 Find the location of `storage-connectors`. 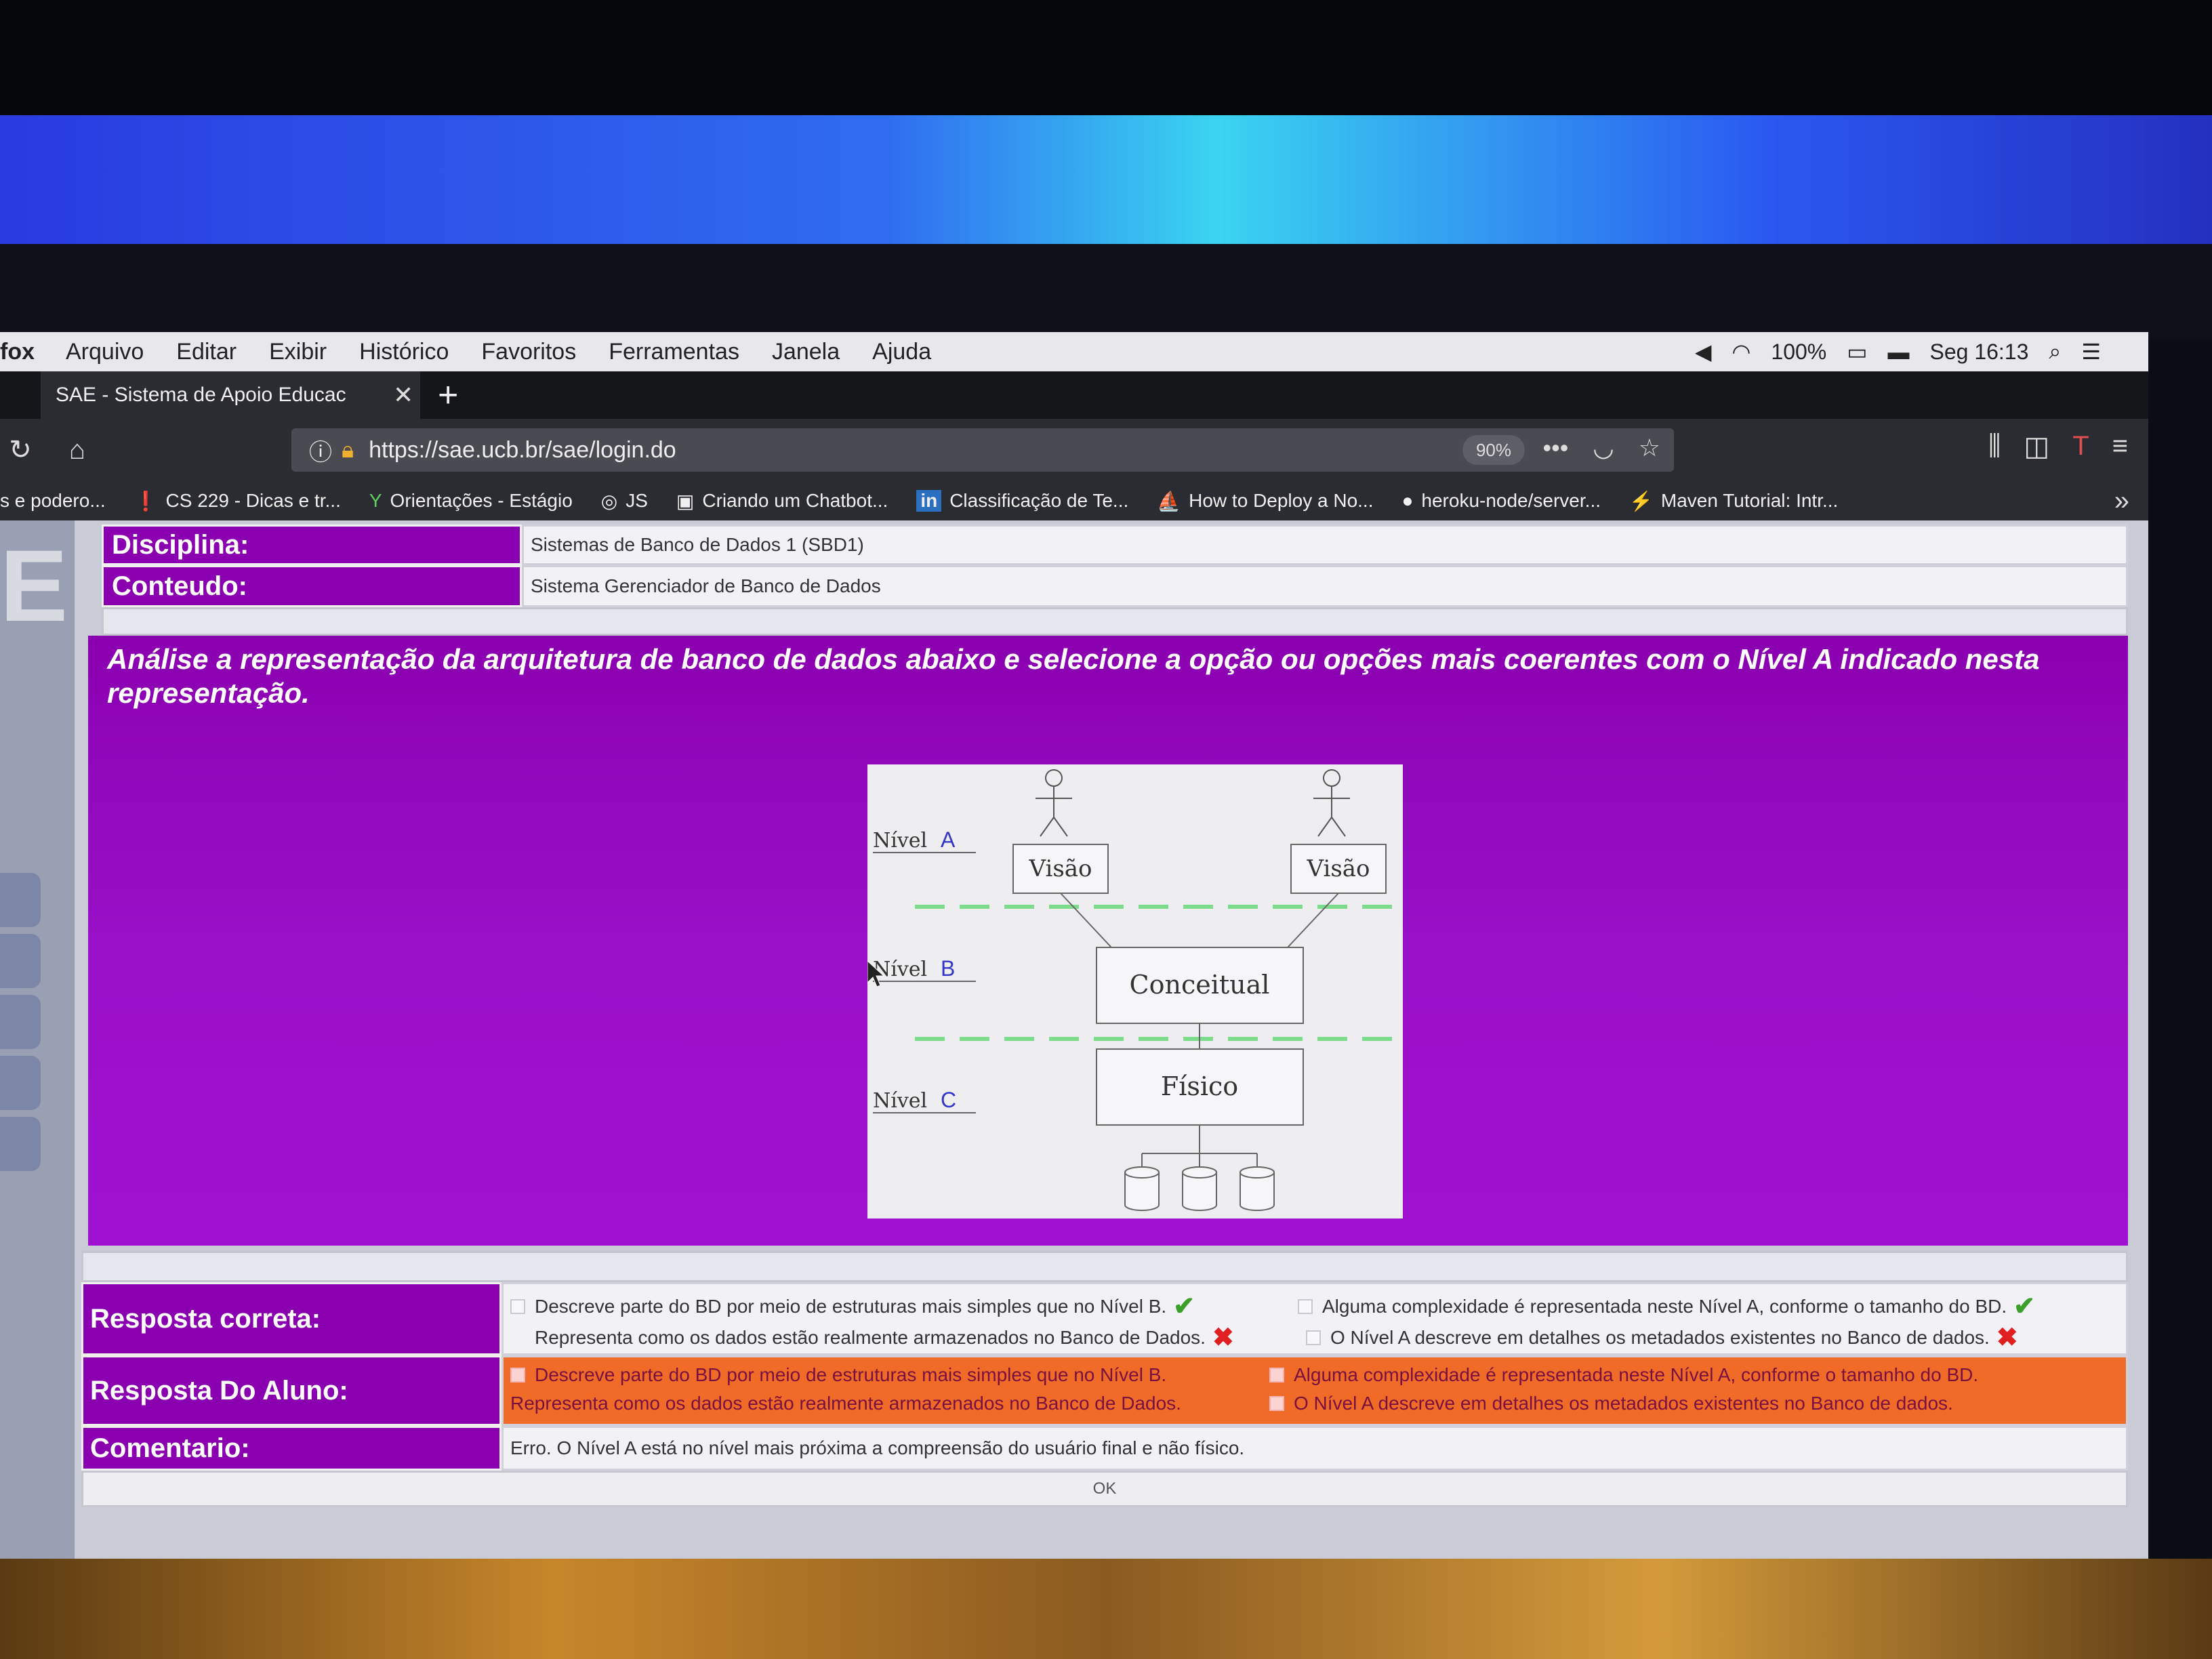

storage-connectors is located at coordinates (1199, 1146).